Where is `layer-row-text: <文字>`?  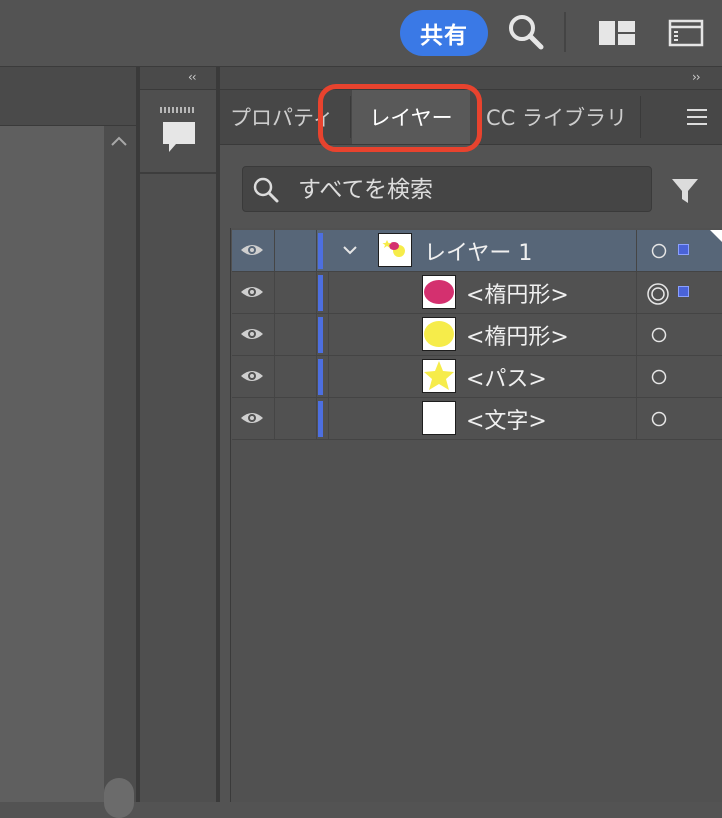
layer-row-text: <文字> is located at coordinates (477, 419).